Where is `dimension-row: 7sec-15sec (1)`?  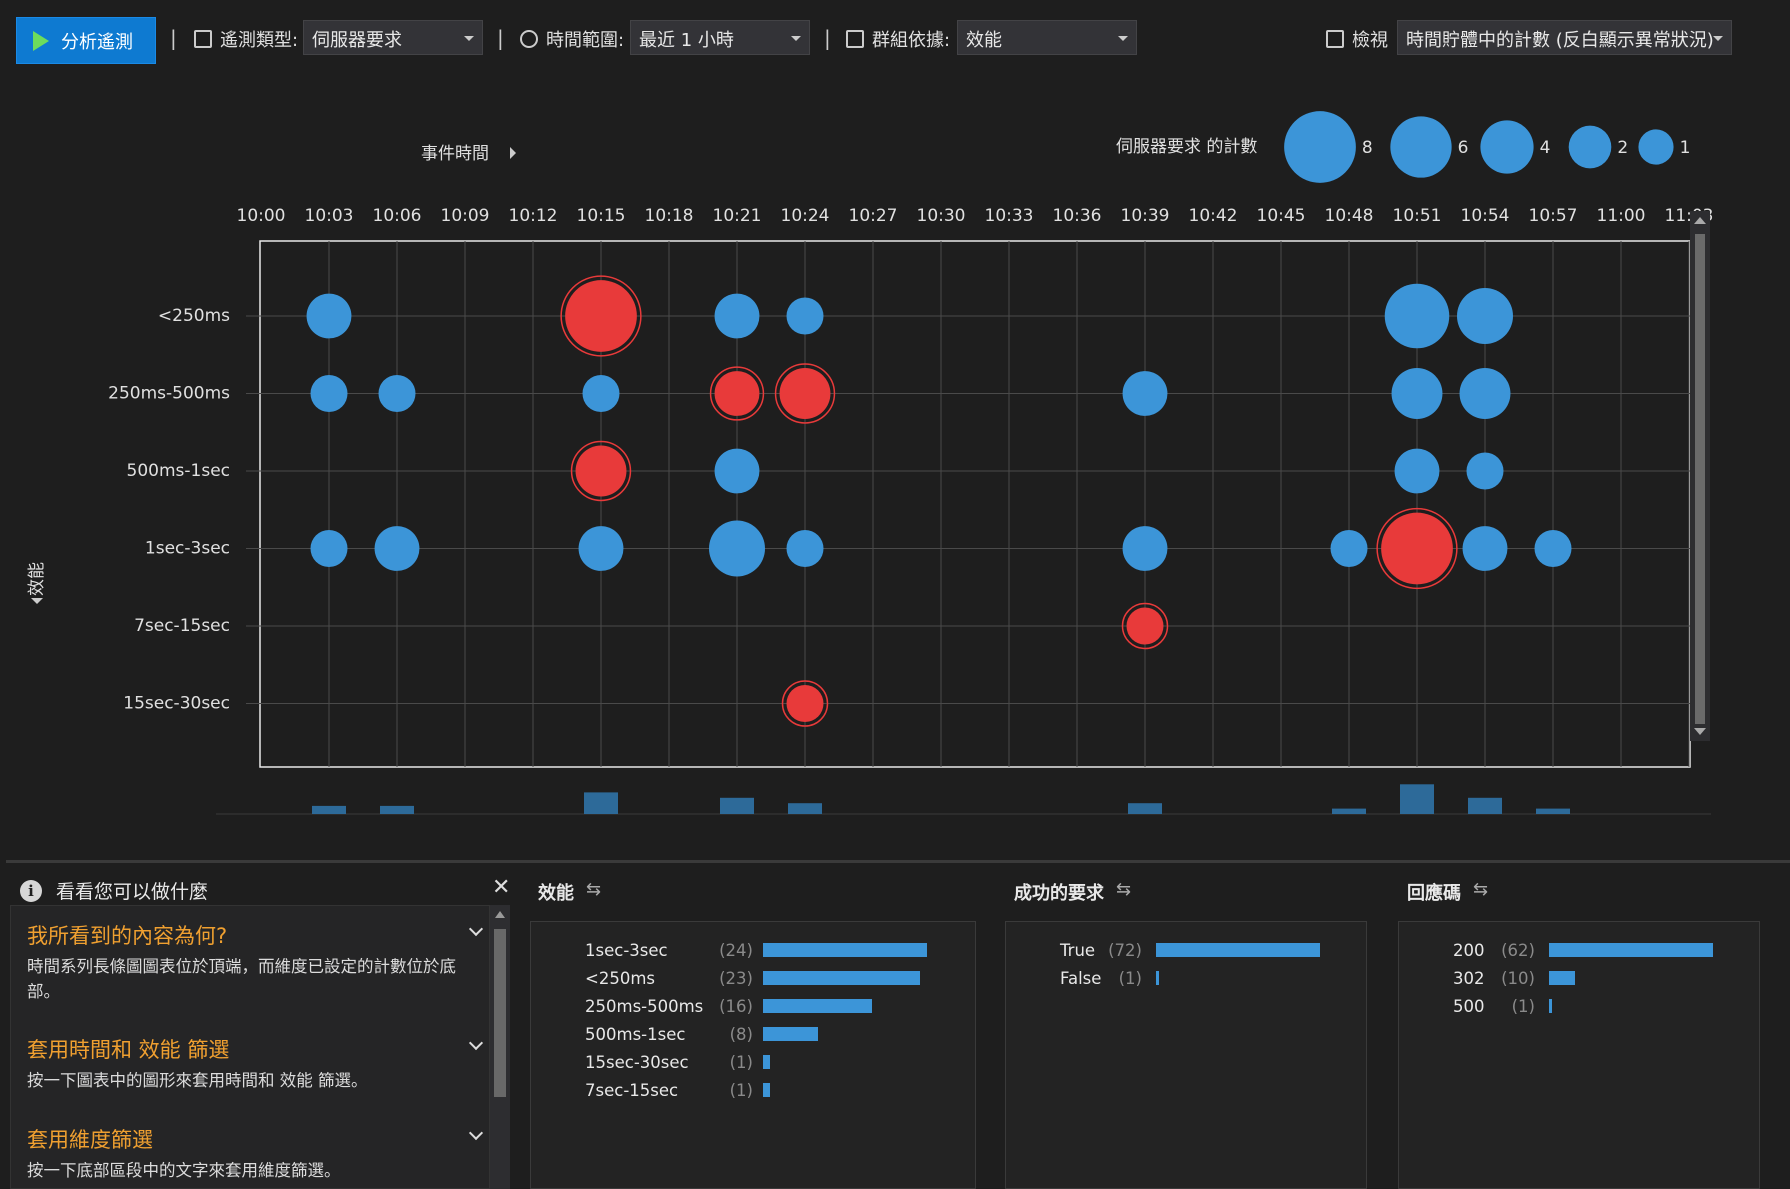
dimension-row: 7sec-15sec (1) is located at coordinates (753, 1090).